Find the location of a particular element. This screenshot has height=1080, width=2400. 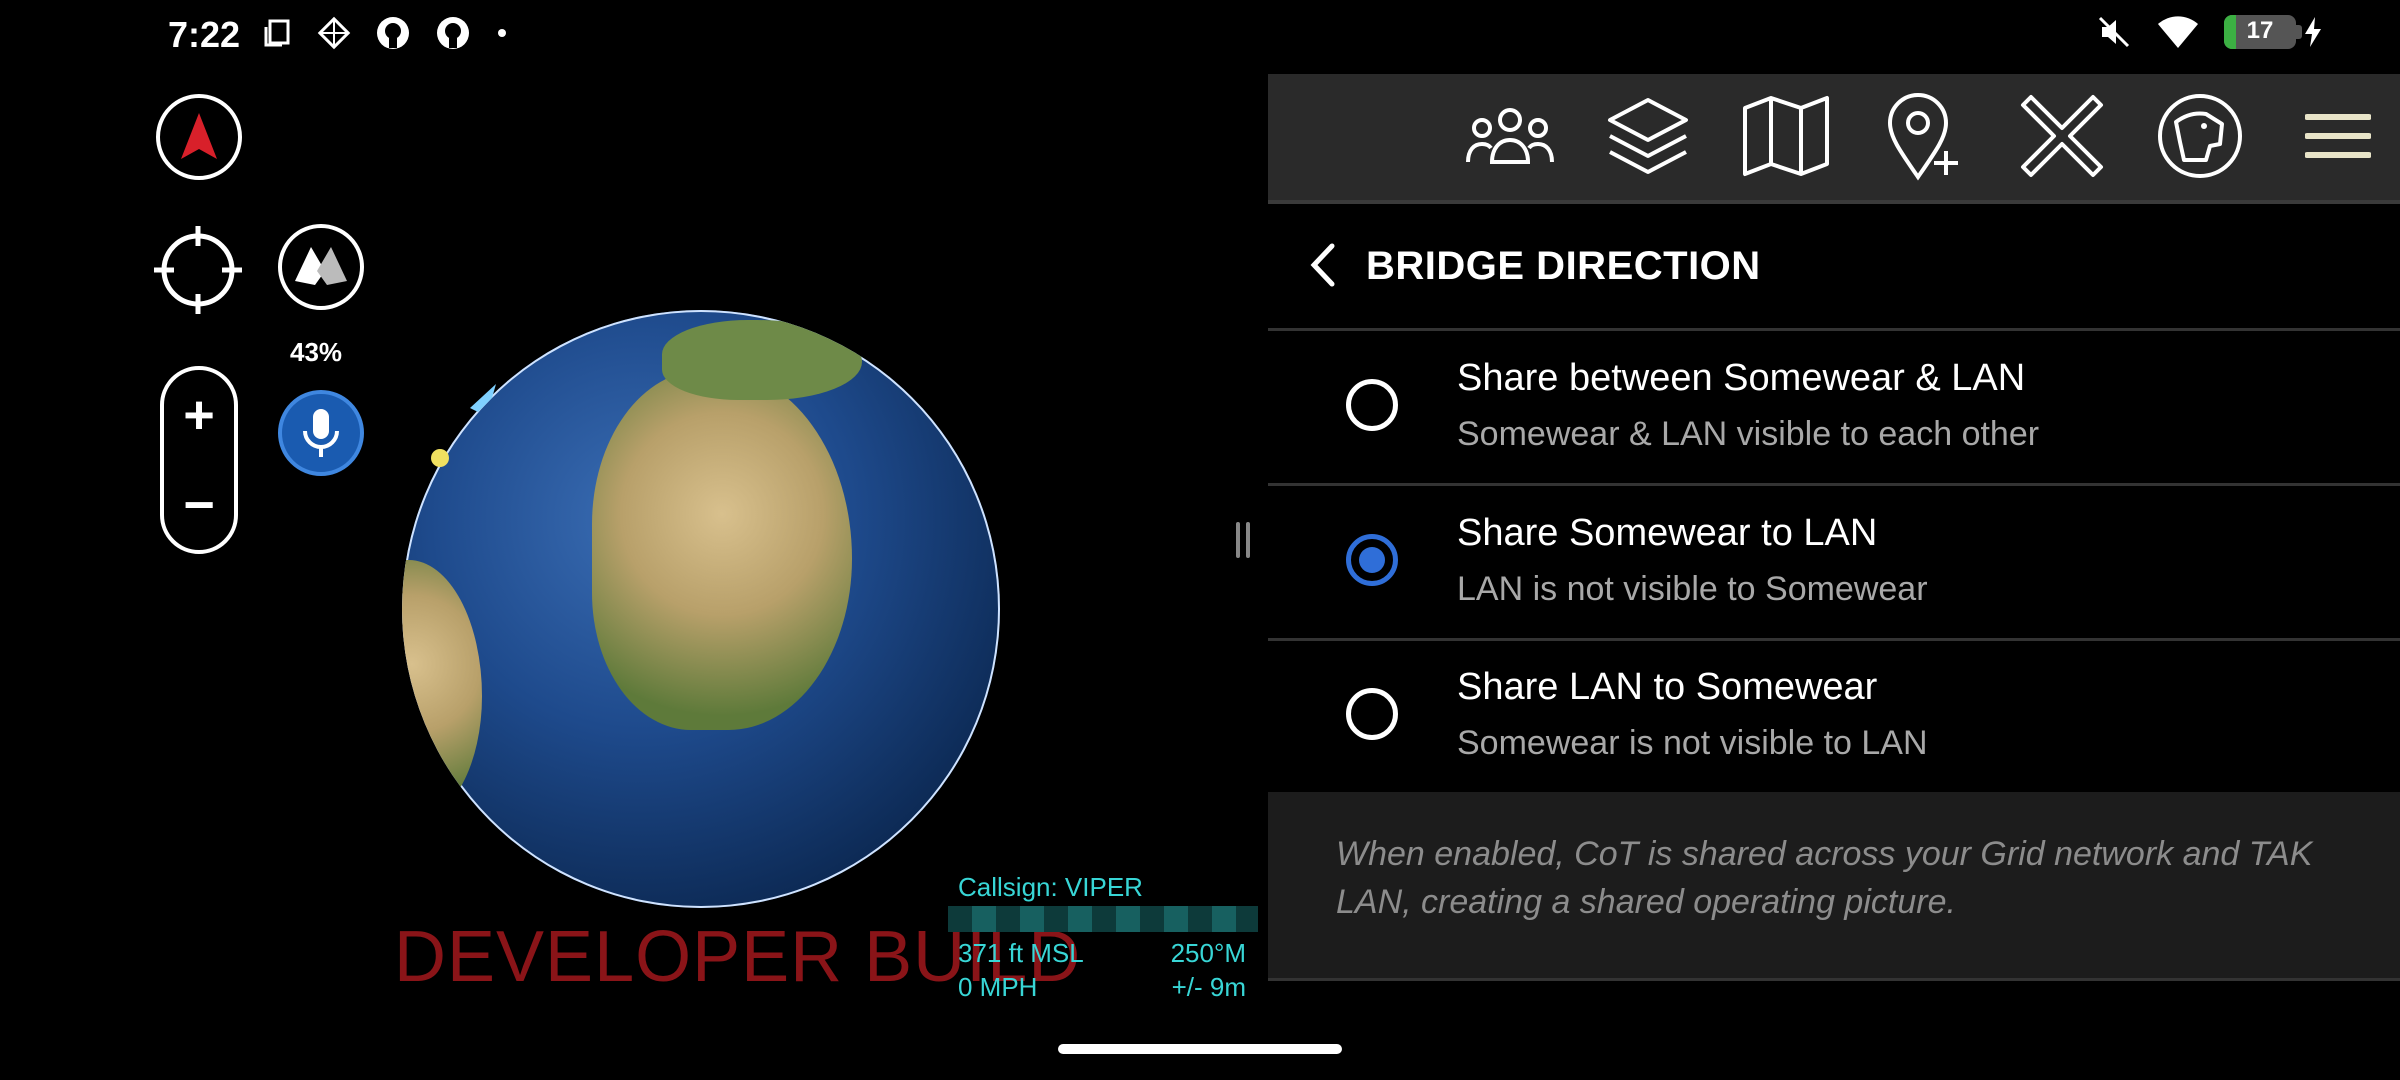

back-chevron-icon is located at coordinates (1324, 265).